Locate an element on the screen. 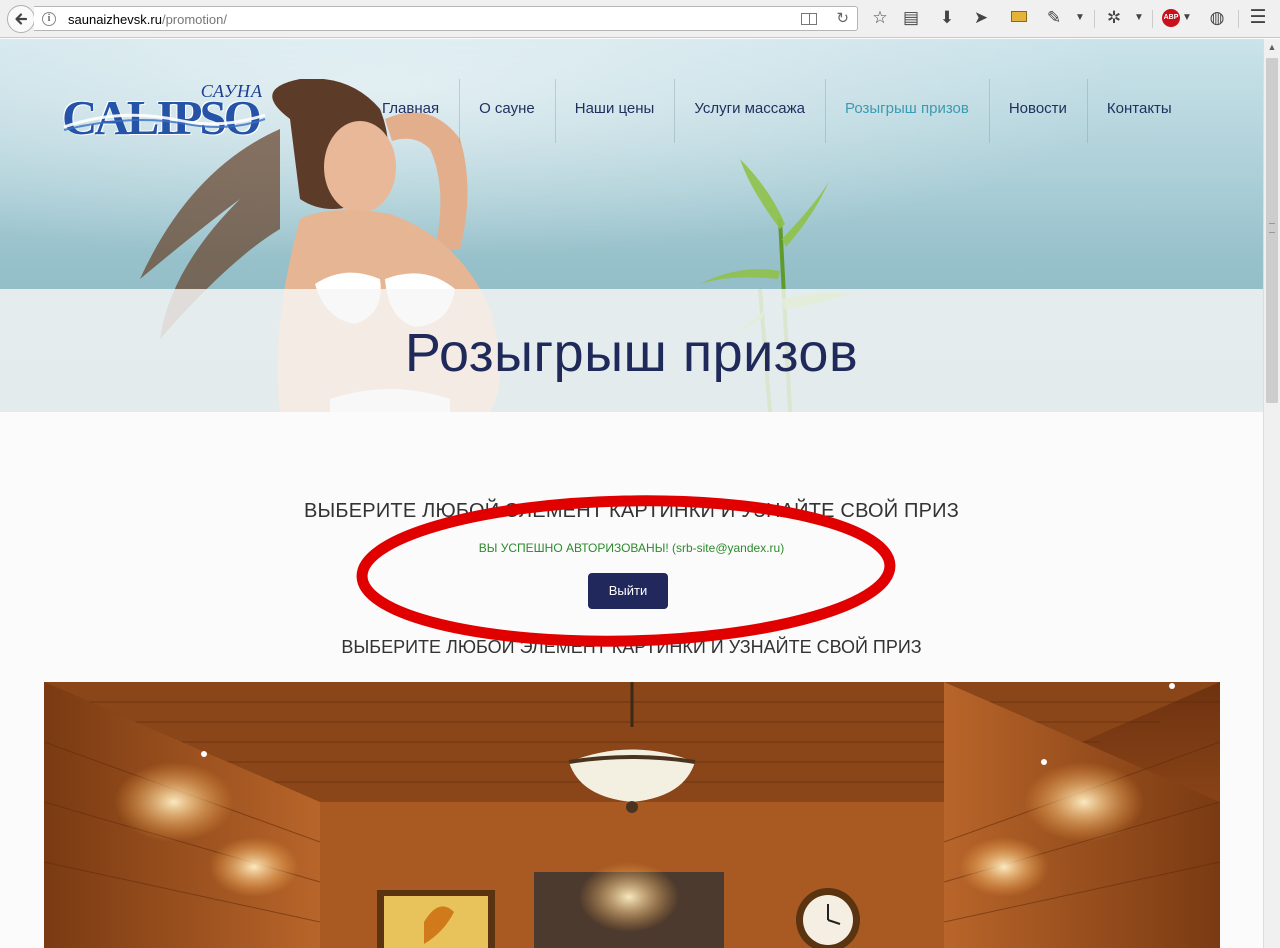 The height and width of the screenshot is (948, 1280). back-arrow-icon is located at coordinates (21, 19).